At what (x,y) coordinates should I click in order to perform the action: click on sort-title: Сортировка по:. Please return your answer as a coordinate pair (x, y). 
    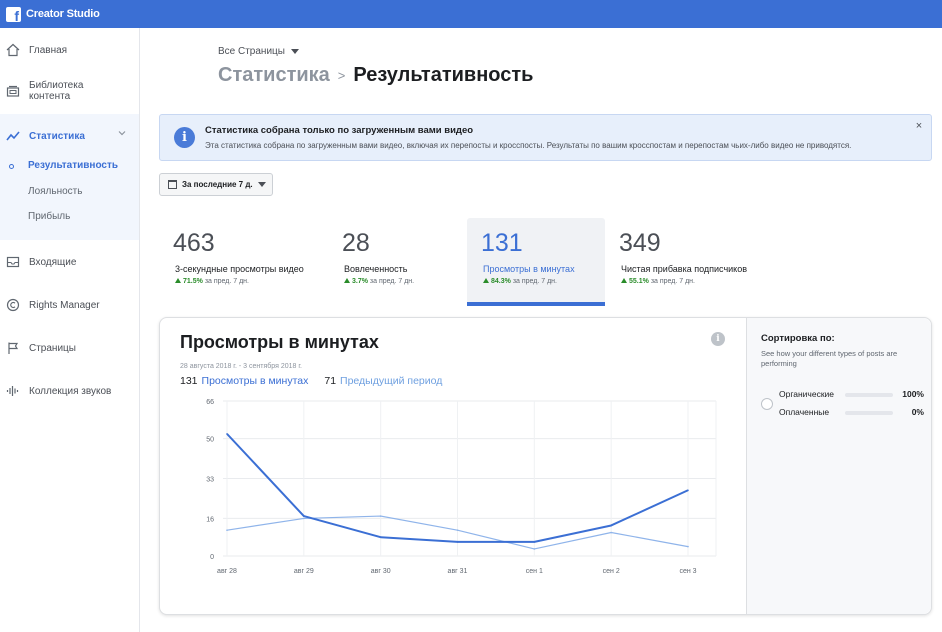
    Looking at the image, I should click on (798, 338).